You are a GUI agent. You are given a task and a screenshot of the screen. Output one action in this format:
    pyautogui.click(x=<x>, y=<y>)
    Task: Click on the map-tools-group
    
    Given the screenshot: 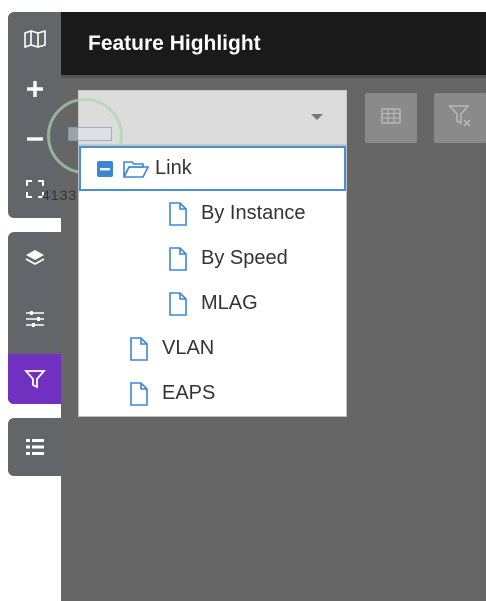 What is the action you would take?
    pyautogui.click(x=34, y=318)
    